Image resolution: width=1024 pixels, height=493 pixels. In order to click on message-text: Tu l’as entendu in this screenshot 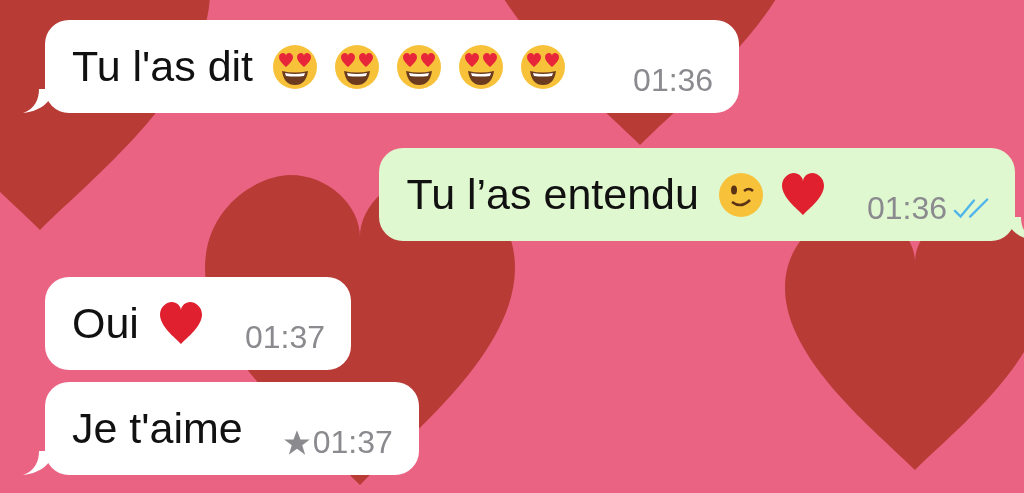, I will do `click(552, 194)`.